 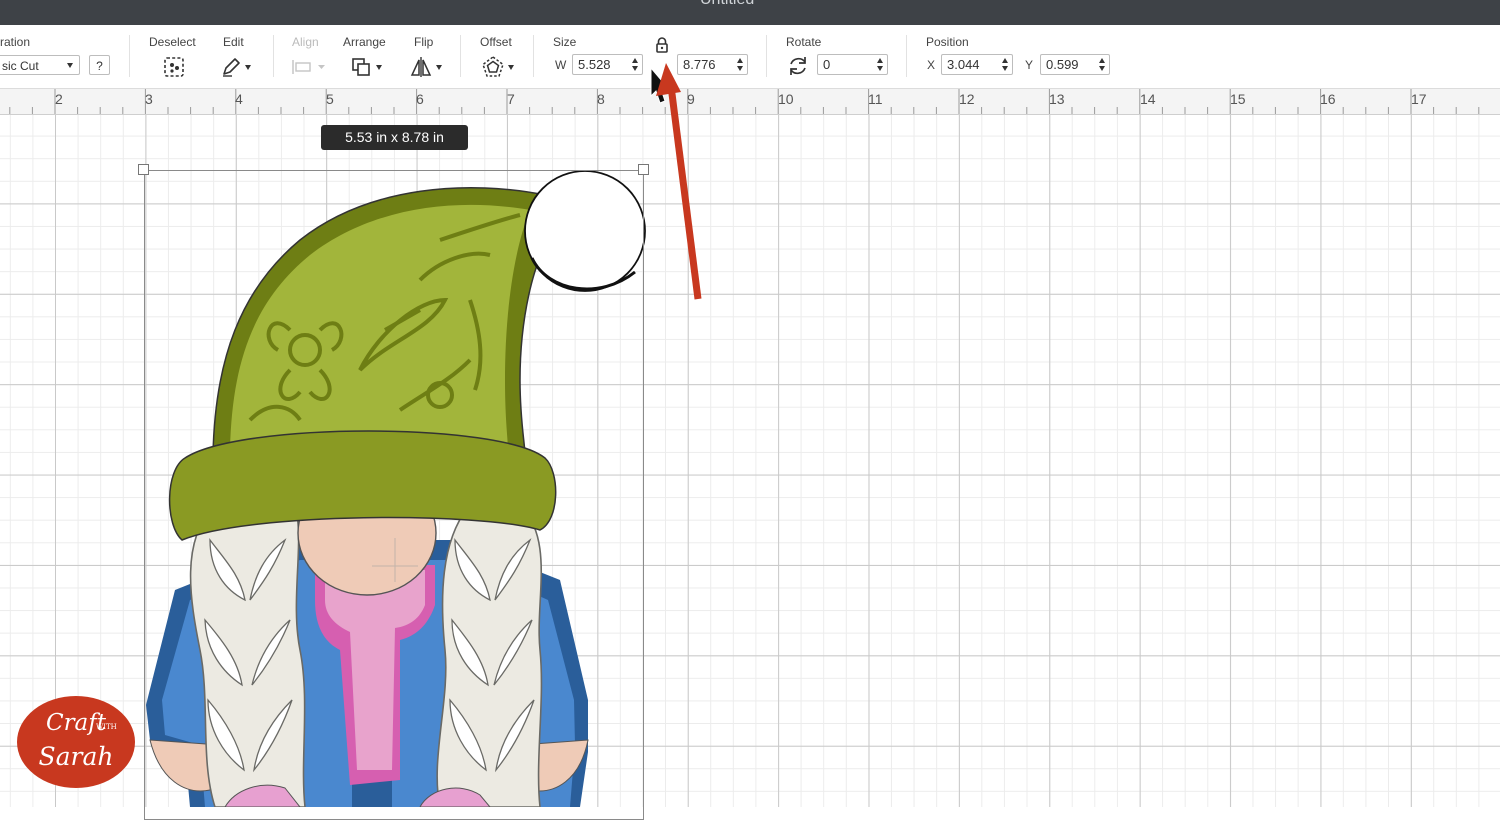 What do you see at coordinates (76, 756) in the screenshot?
I see `logo-text-sarah: Sarah` at bounding box center [76, 756].